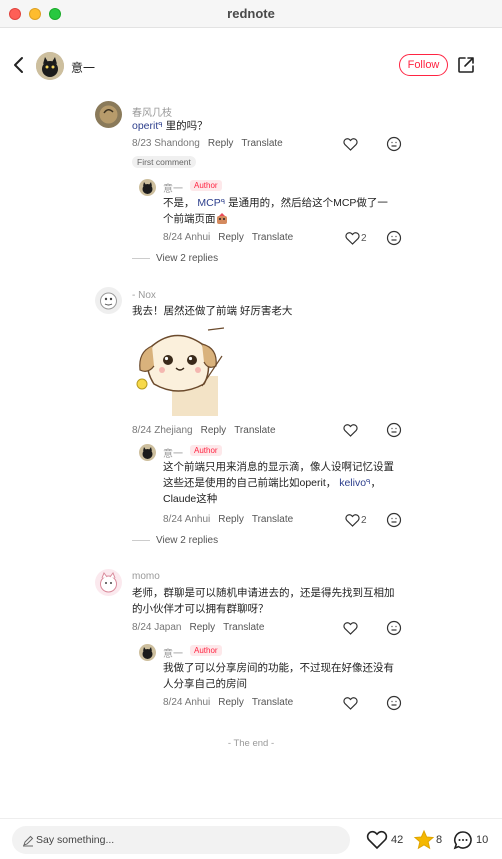  What do you see at coordinates (397, 840) in the screenshot?
I see `like-count: 42` at bounding box center [397, 840].